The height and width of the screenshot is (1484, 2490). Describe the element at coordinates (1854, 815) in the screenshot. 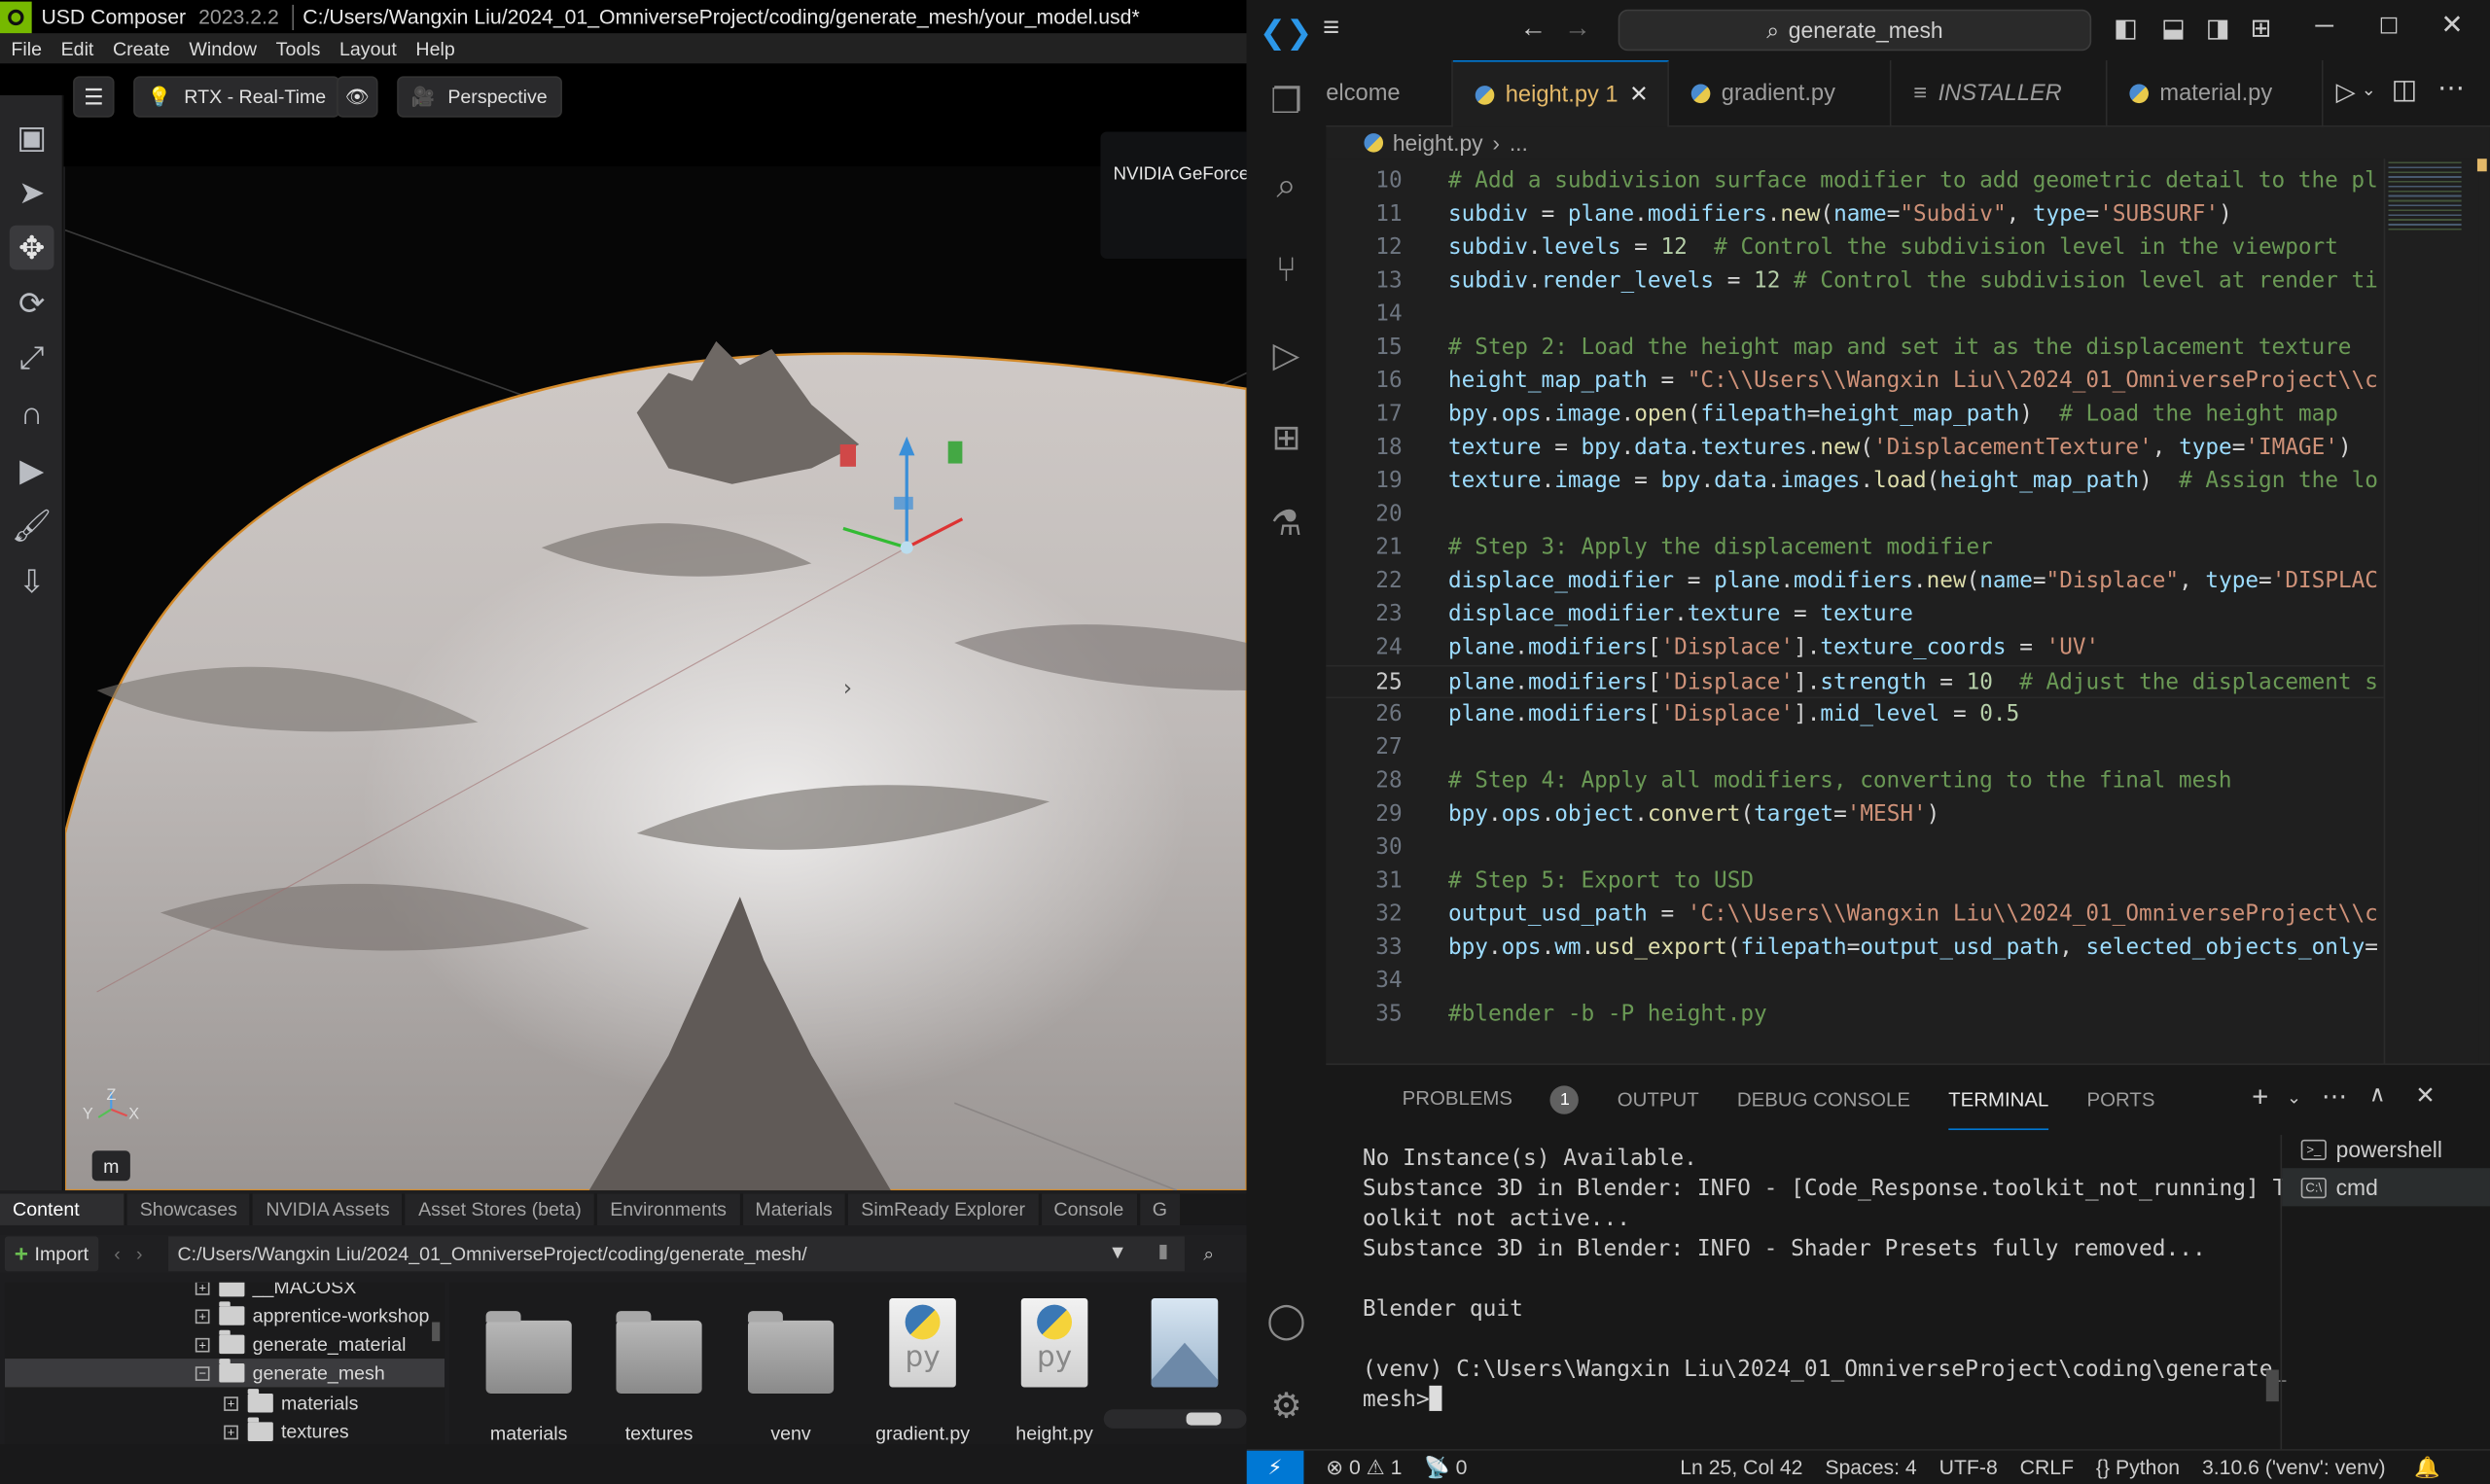

I see `code-line: 29 bpy.ops.object.convert(target='MESH')` at that location.